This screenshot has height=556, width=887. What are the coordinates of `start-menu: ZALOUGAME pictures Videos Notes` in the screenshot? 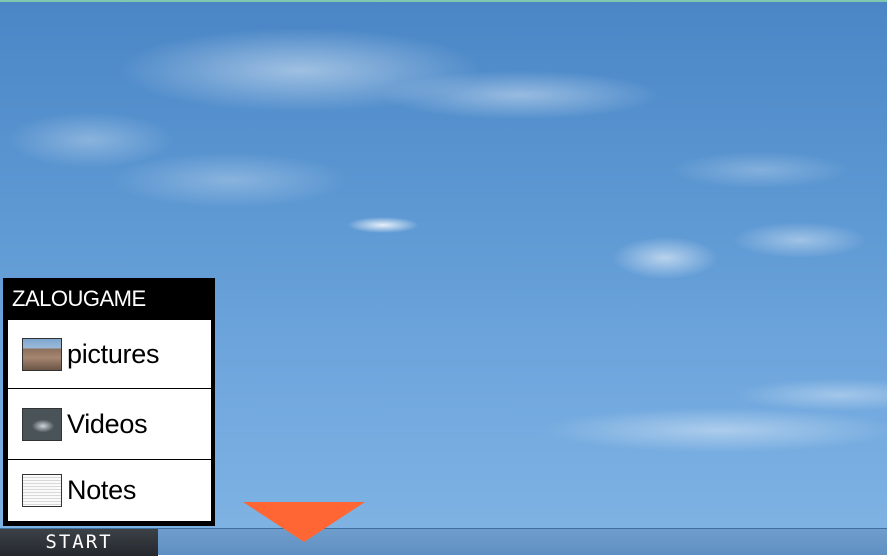 It's located at (109, 402).